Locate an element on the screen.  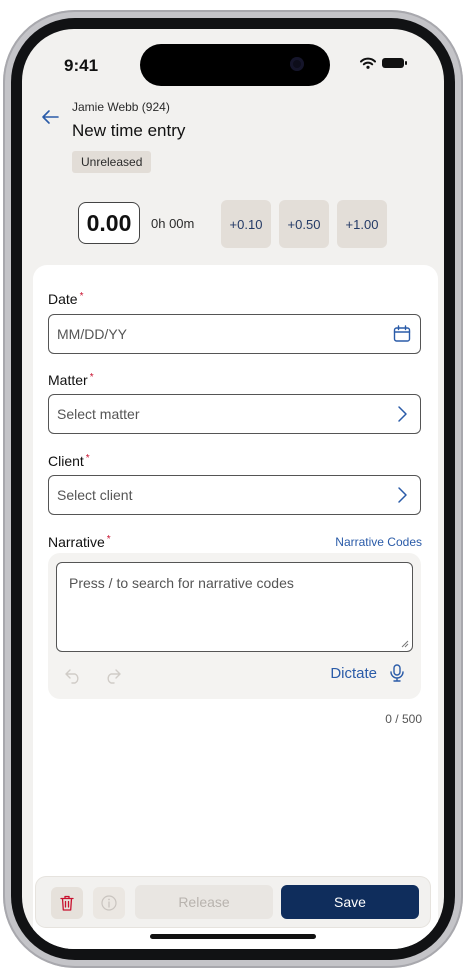
add-0-50-button: +0.50 is located at coordinates (304, 224).